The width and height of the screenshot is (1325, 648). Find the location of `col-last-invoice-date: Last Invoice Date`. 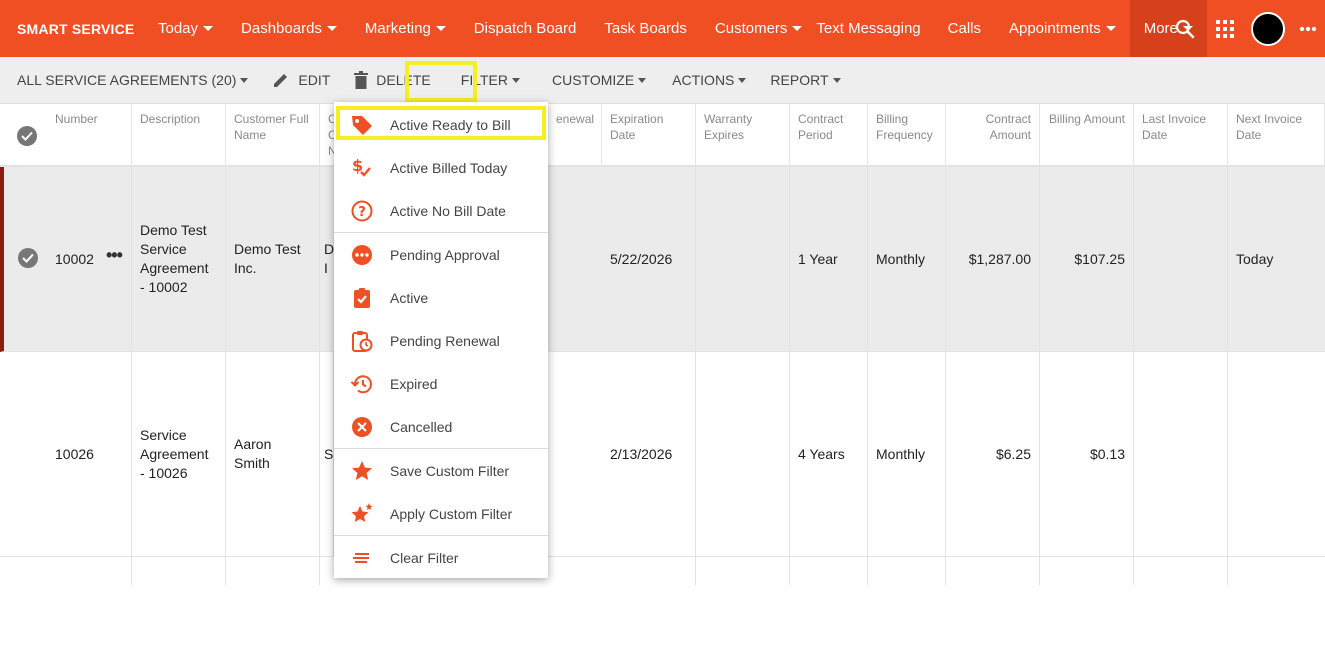

col-last-invoice-date: Last Invoice Date is located at coordinates (1181, 135).